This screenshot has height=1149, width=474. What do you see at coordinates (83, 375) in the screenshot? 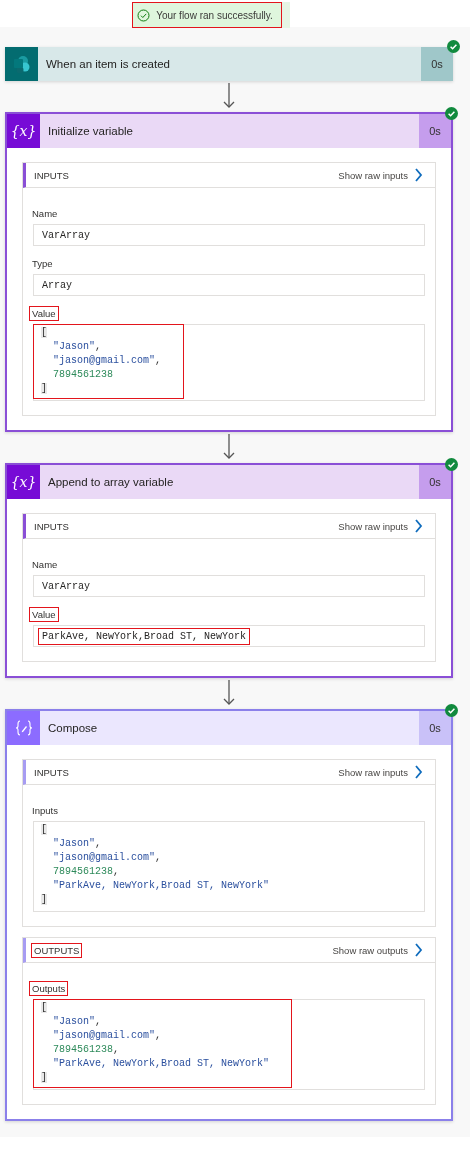
I see `code-line: 7894561238` at bounding box center [83, 375].